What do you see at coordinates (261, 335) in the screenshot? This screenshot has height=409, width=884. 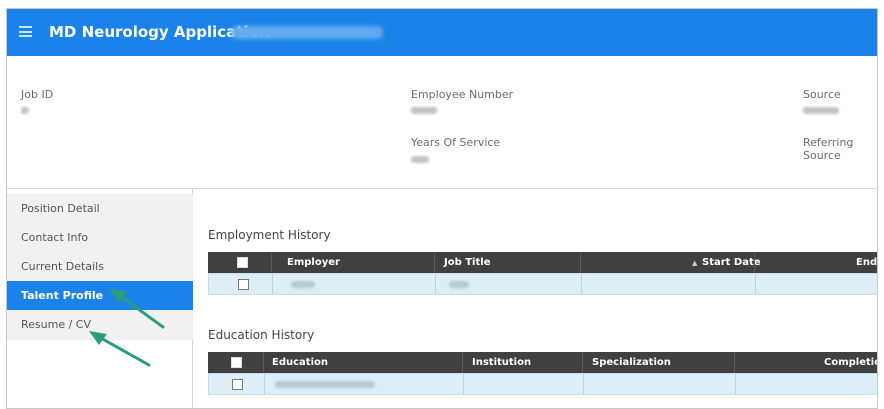 I see `education-history-title: Education History` at bounding box center [261, 335].